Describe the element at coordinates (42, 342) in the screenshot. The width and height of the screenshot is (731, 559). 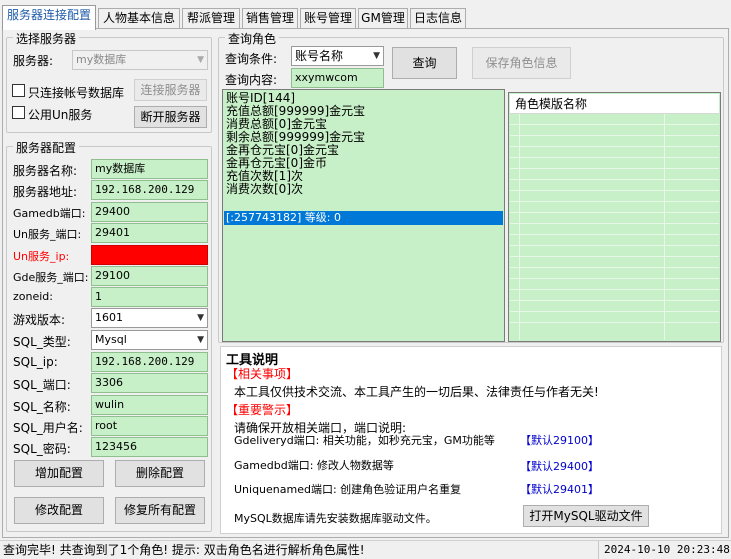
I see `config-label-sql-type: SQL_类型:` at that location.